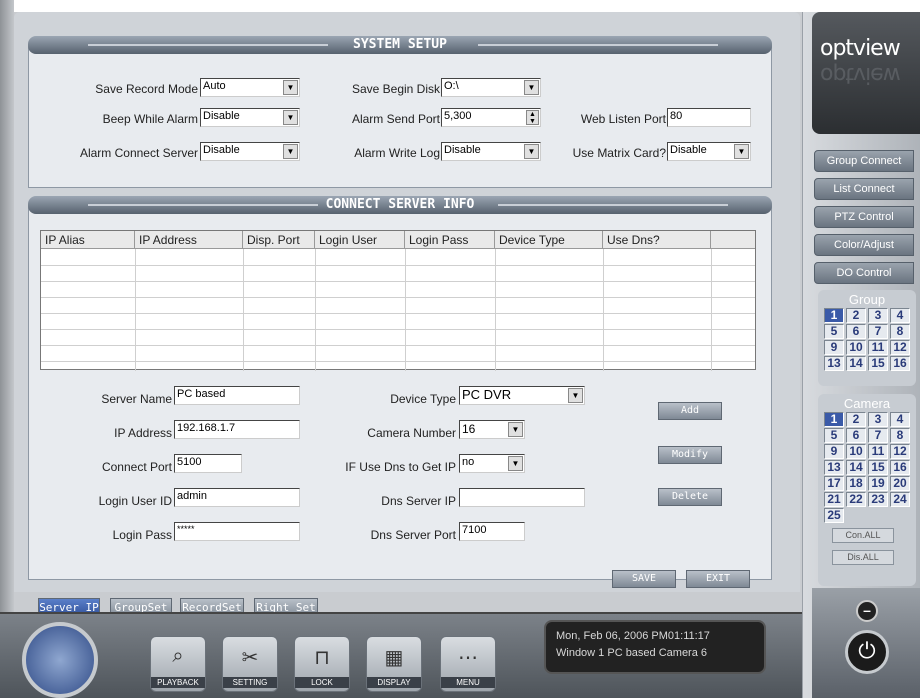 This screenshot has width=920, height=698. Describe the element at coordinates (250, 87) in the screenshot. I see `save-record-mode-select: Auto ▼` at that location.